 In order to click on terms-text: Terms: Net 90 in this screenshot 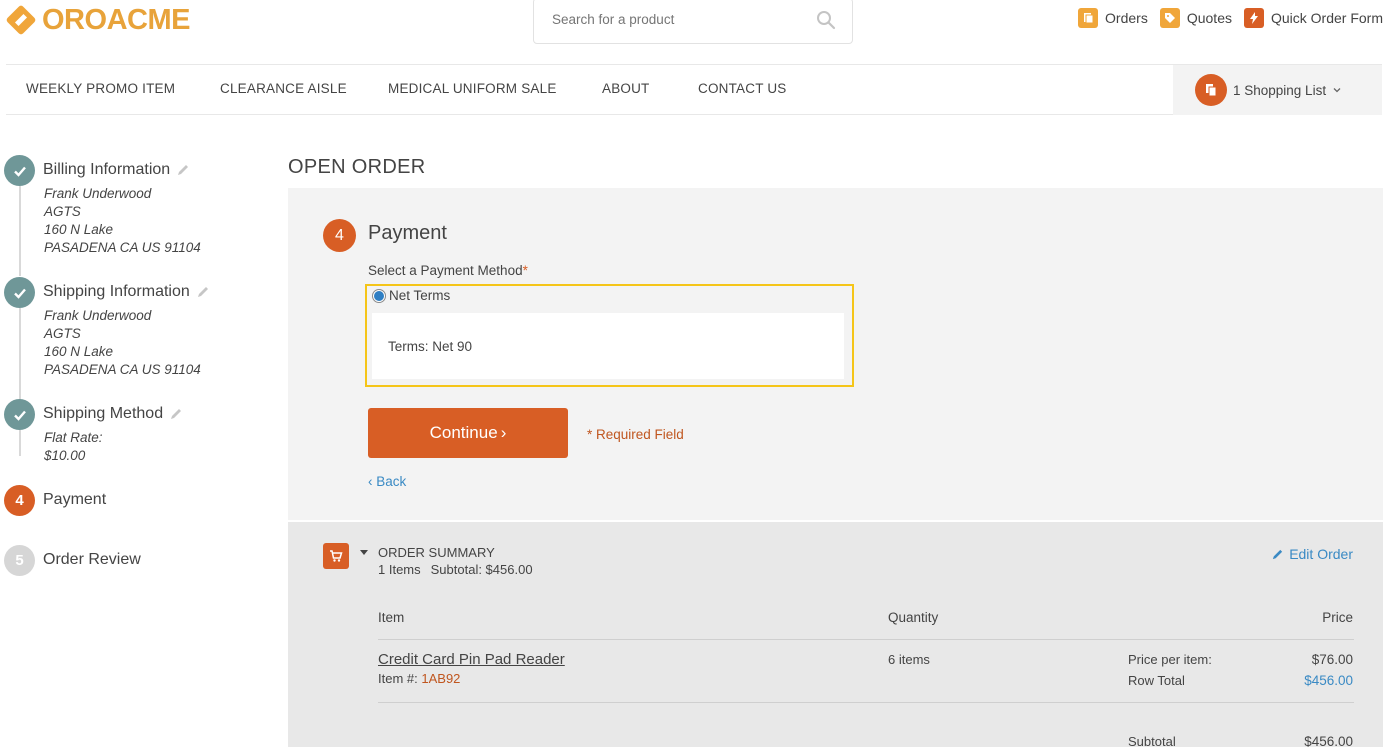, I will do `click(430, 346)`.